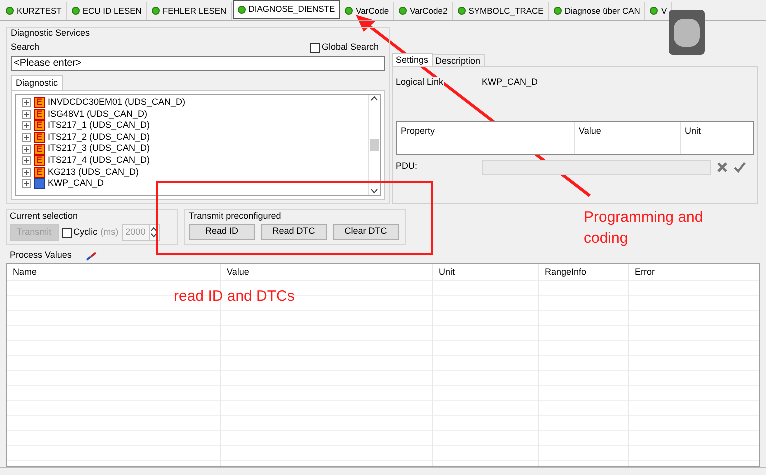 The width and height of the screenshot is (766, 475). What do you see at coordinates (501, 11) in the screenshot?
I see `tab: SYMBOLC_TRACE` at bounding box center [501, 11].